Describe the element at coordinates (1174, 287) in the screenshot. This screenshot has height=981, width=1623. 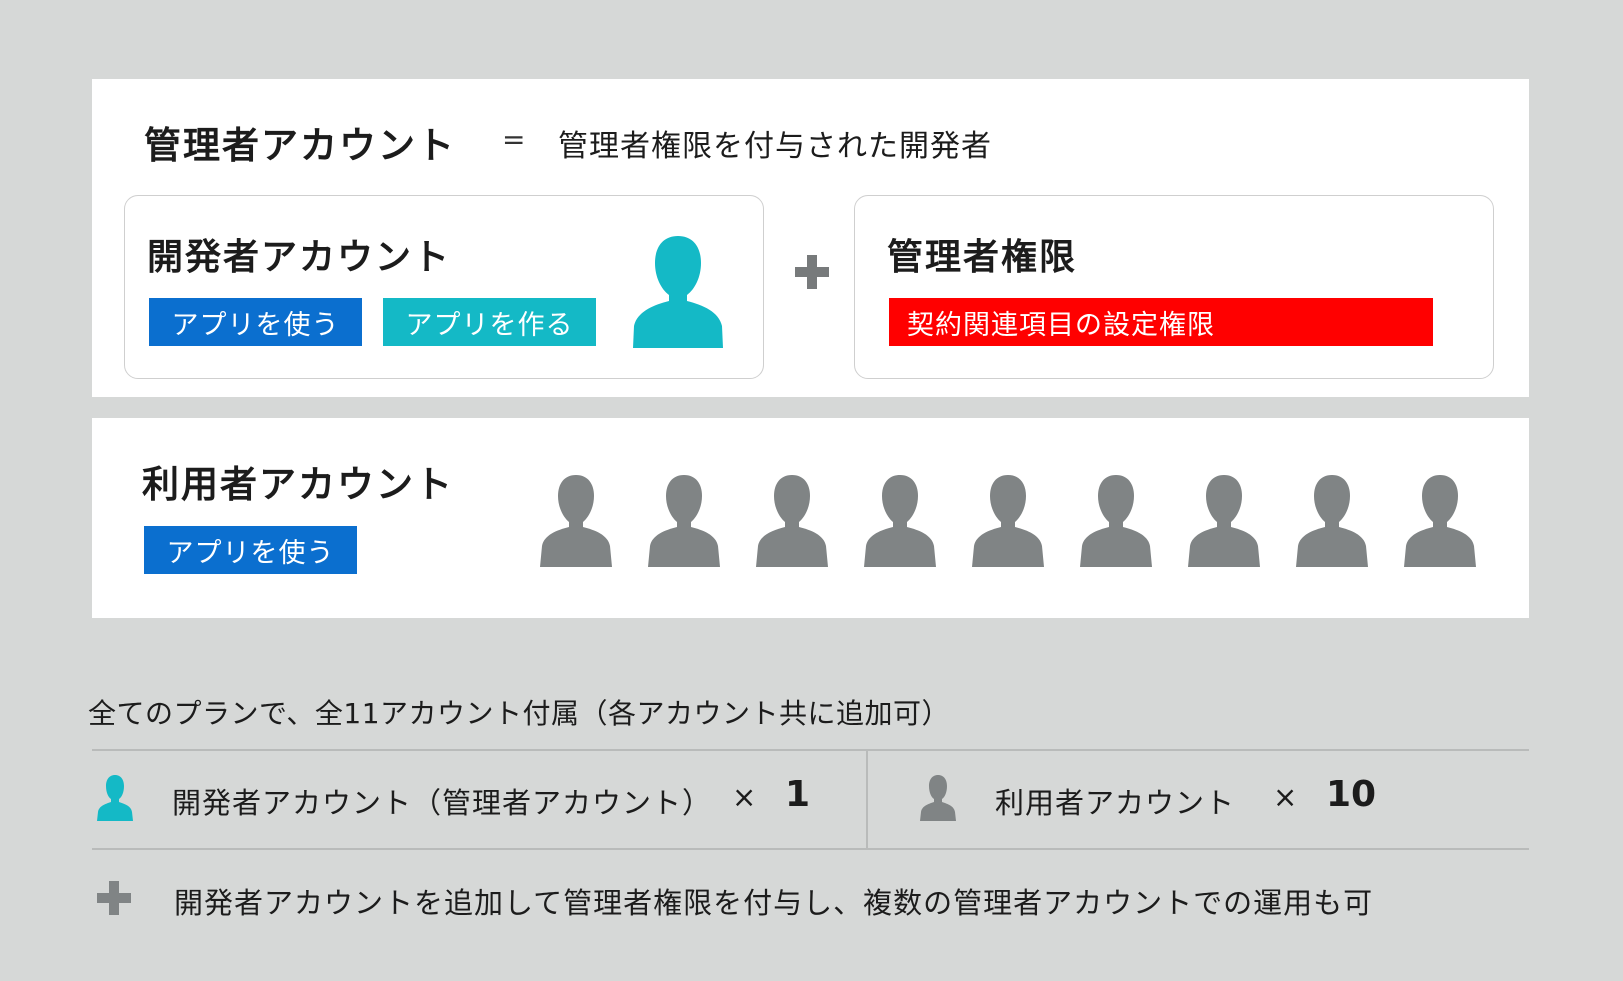
I see `admin-permission-card: 管理者権限 契約関連項目の設定権限` at that location.